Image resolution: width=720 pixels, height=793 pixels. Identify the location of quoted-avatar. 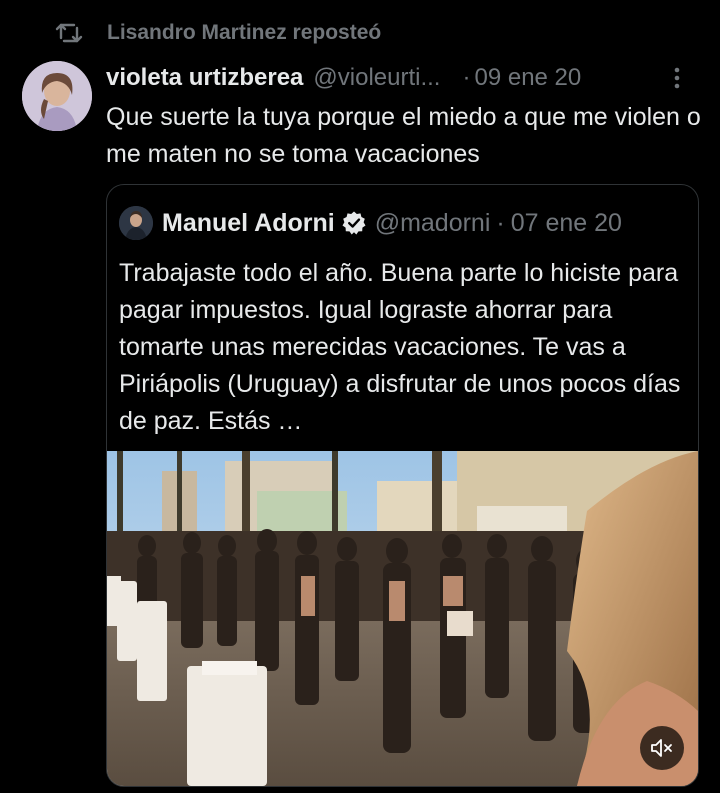
(136, 223).